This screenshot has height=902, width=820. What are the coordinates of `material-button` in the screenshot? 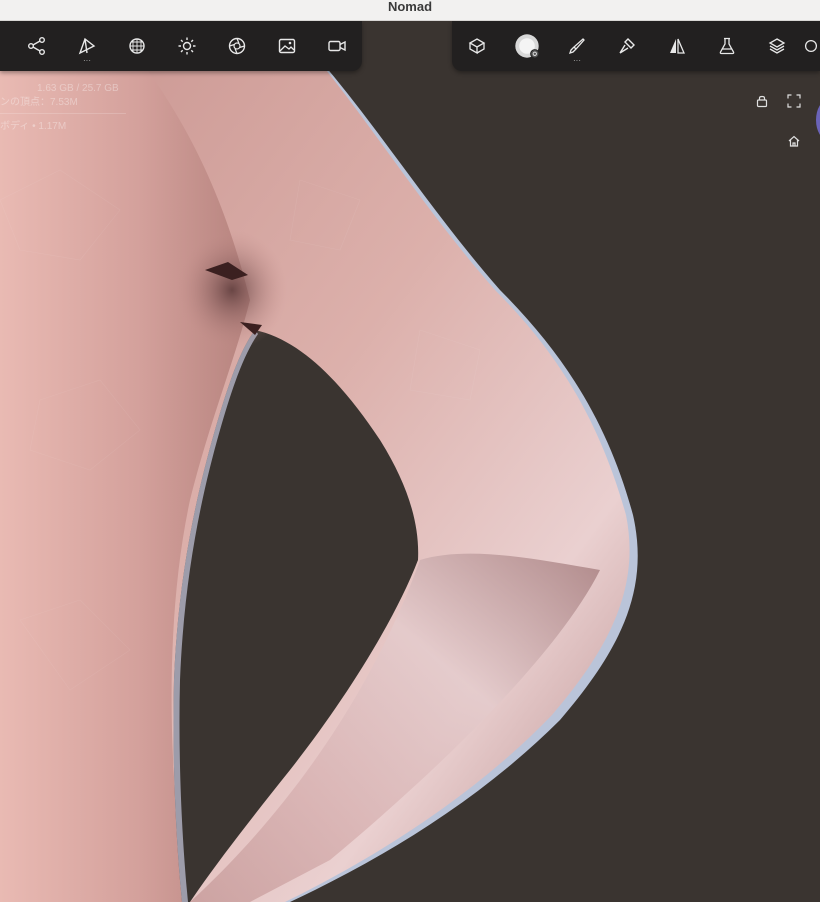 It's located at (237, 46).